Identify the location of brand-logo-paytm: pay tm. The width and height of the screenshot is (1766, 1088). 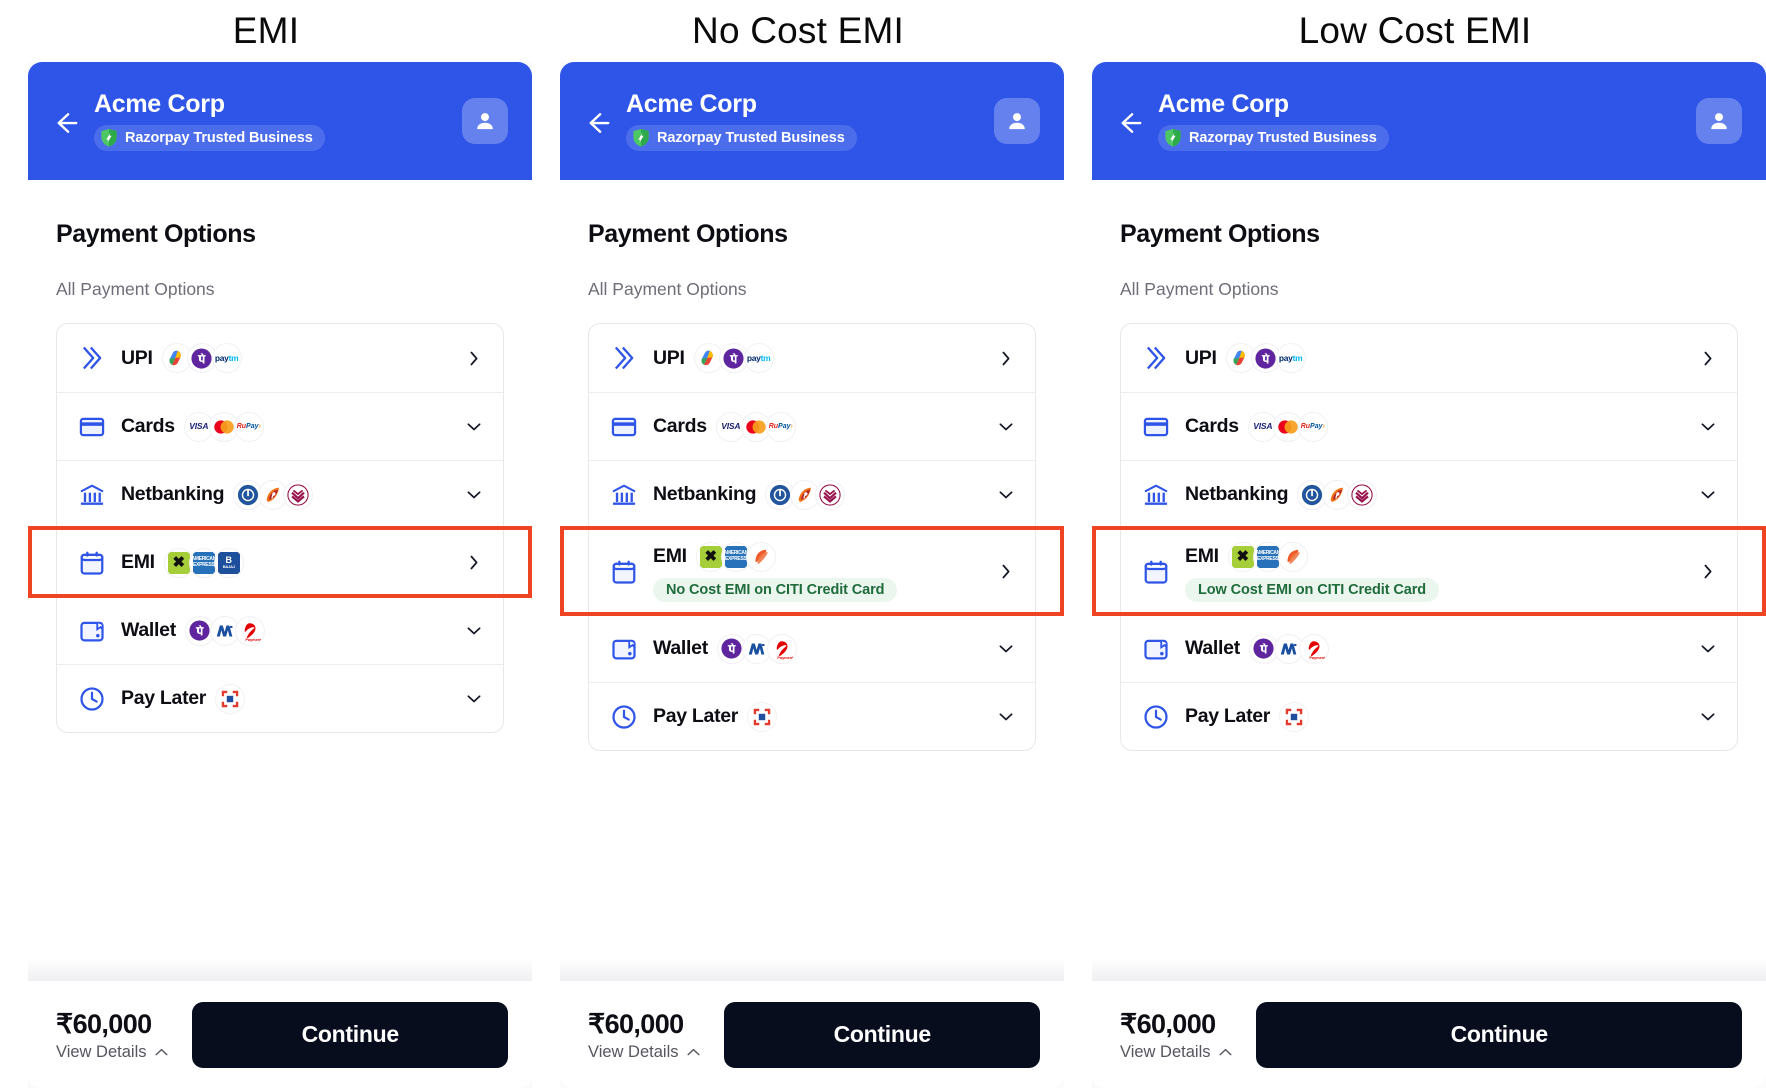
(1290, 358).